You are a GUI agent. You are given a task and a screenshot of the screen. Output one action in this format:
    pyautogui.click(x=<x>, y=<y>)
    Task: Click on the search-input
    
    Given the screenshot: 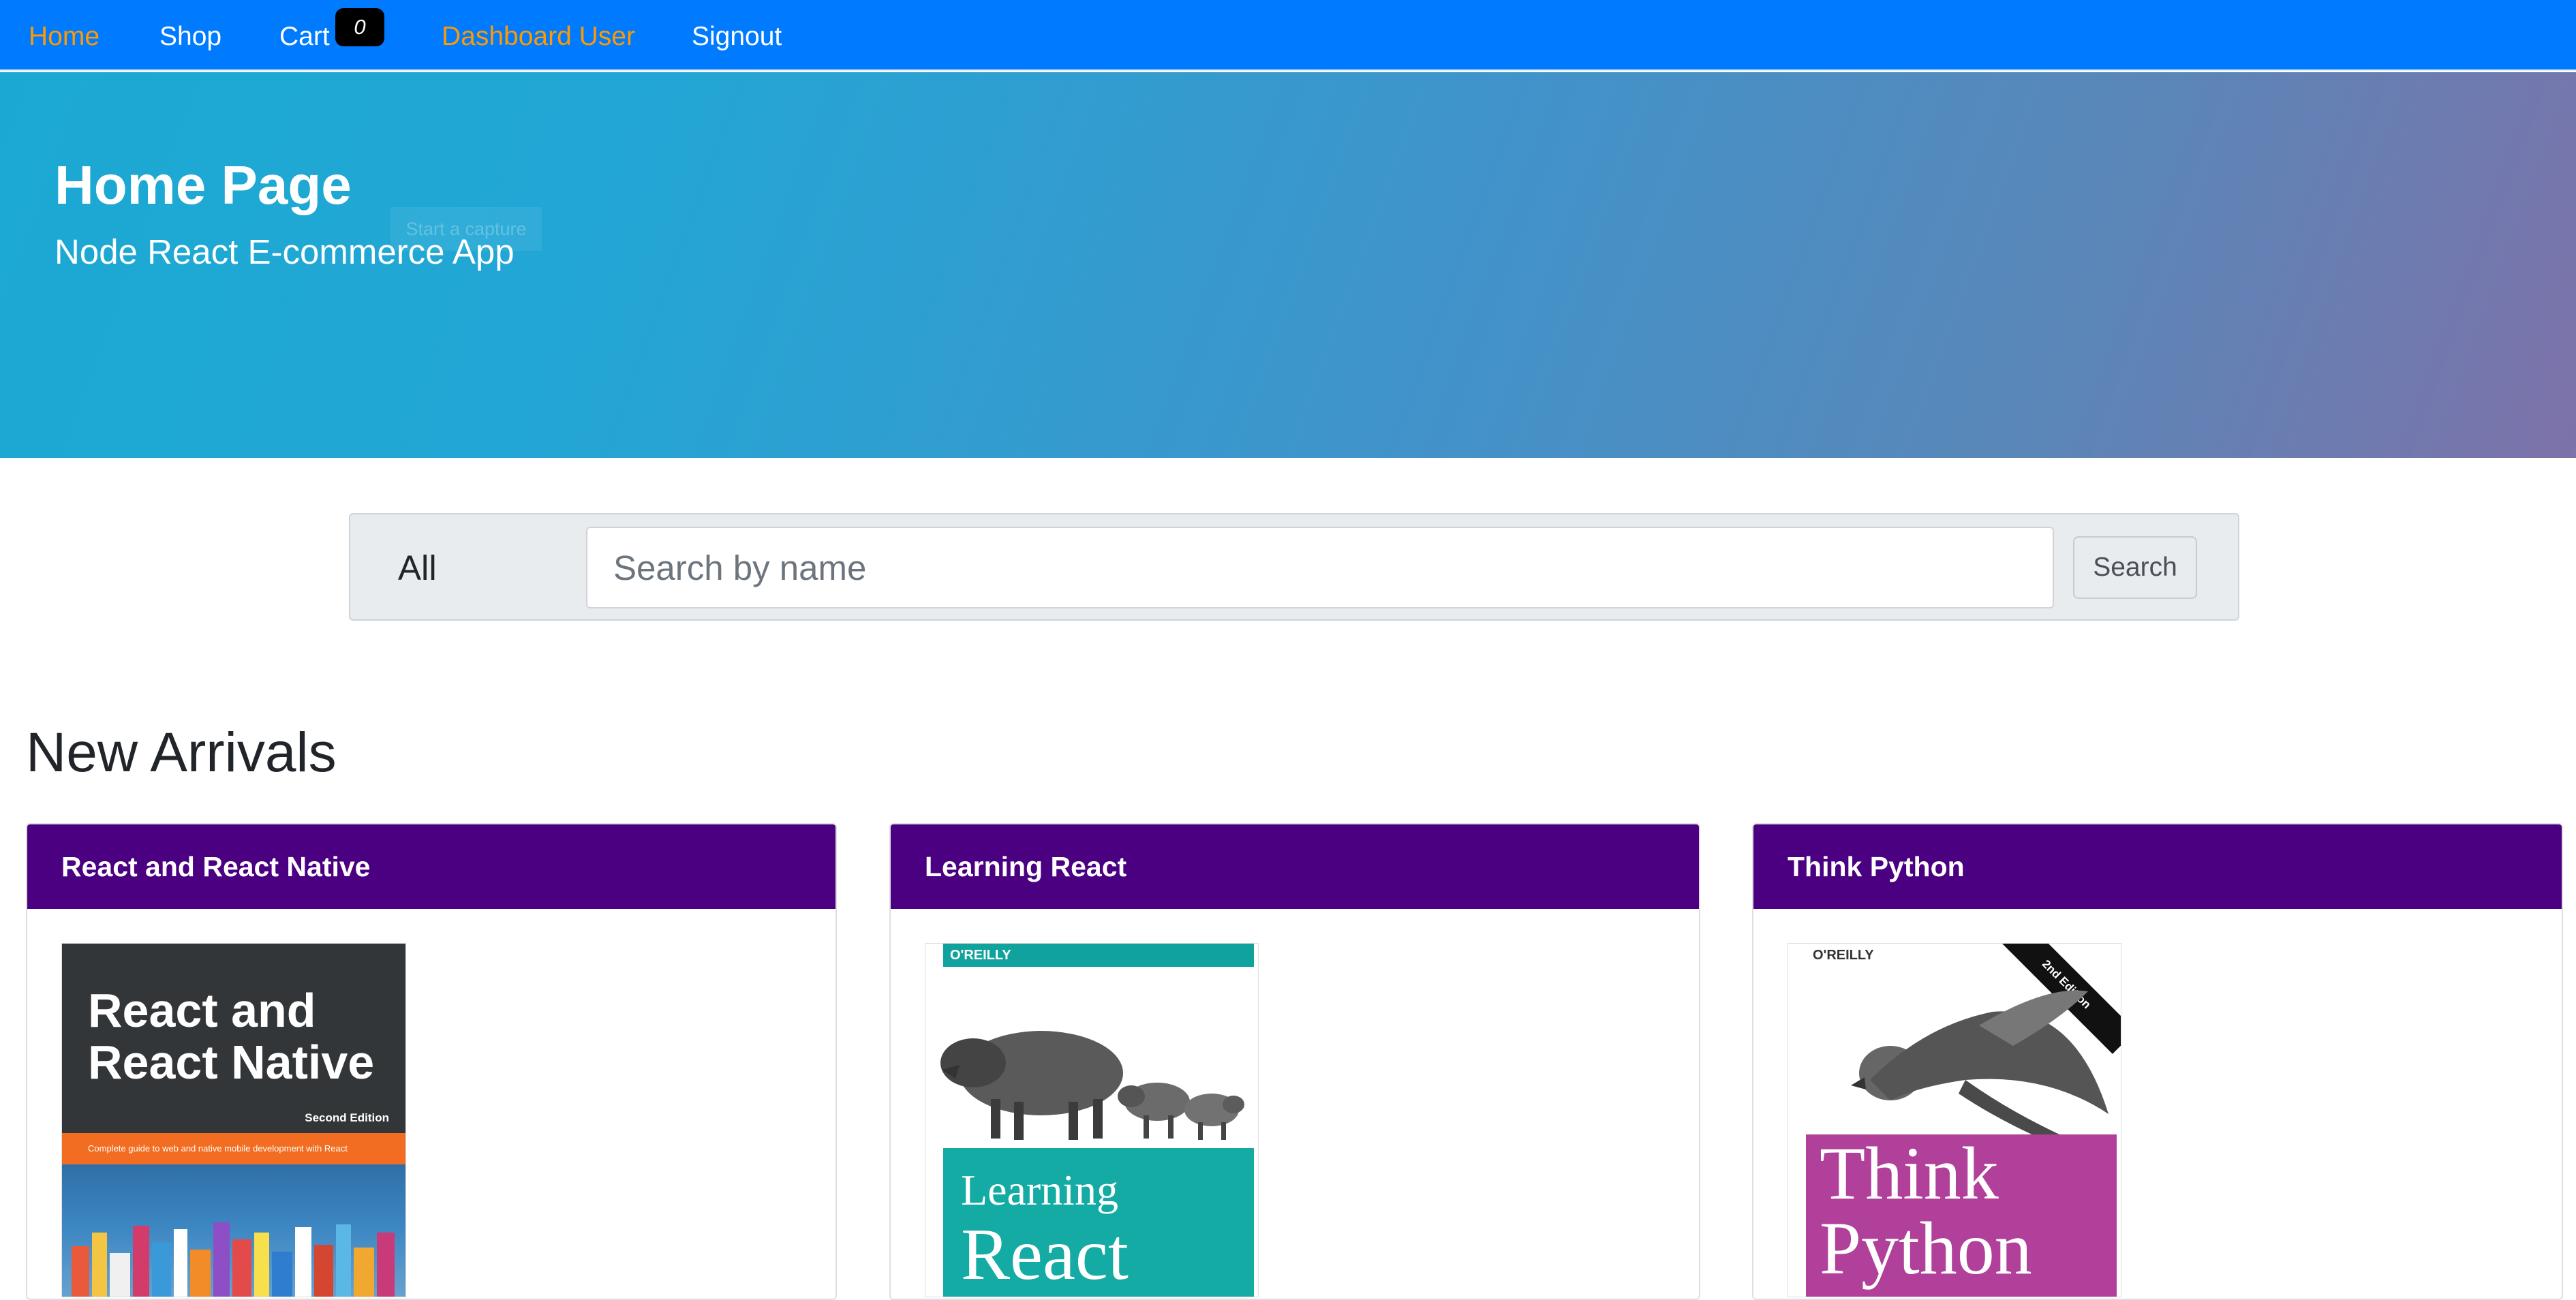 What is the action you would take?
    pyautogui.click(x=1320, y=567)
    